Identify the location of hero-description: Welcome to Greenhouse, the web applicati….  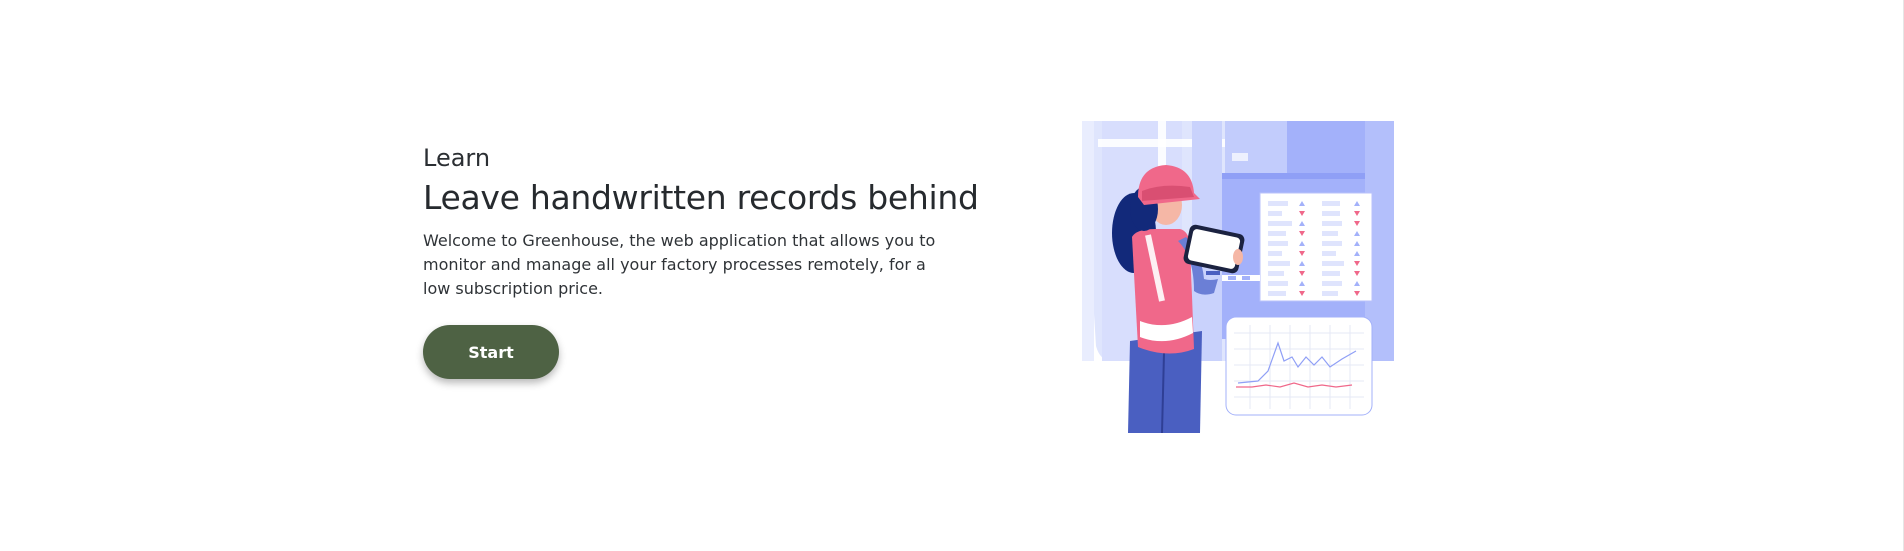
(679, 264).